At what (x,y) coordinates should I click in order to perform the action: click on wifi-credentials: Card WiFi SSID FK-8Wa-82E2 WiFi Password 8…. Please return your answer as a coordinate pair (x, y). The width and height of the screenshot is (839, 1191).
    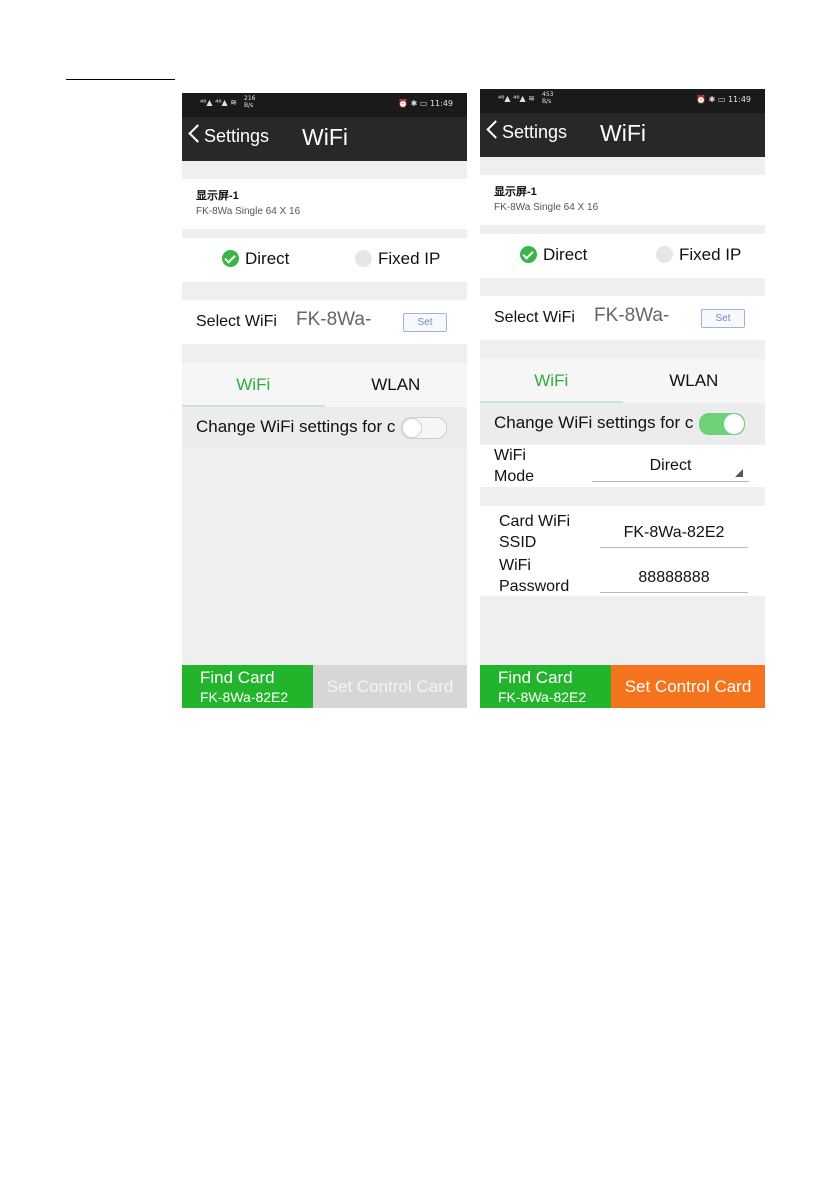
    Looking at the image, I should click on (622, 551).